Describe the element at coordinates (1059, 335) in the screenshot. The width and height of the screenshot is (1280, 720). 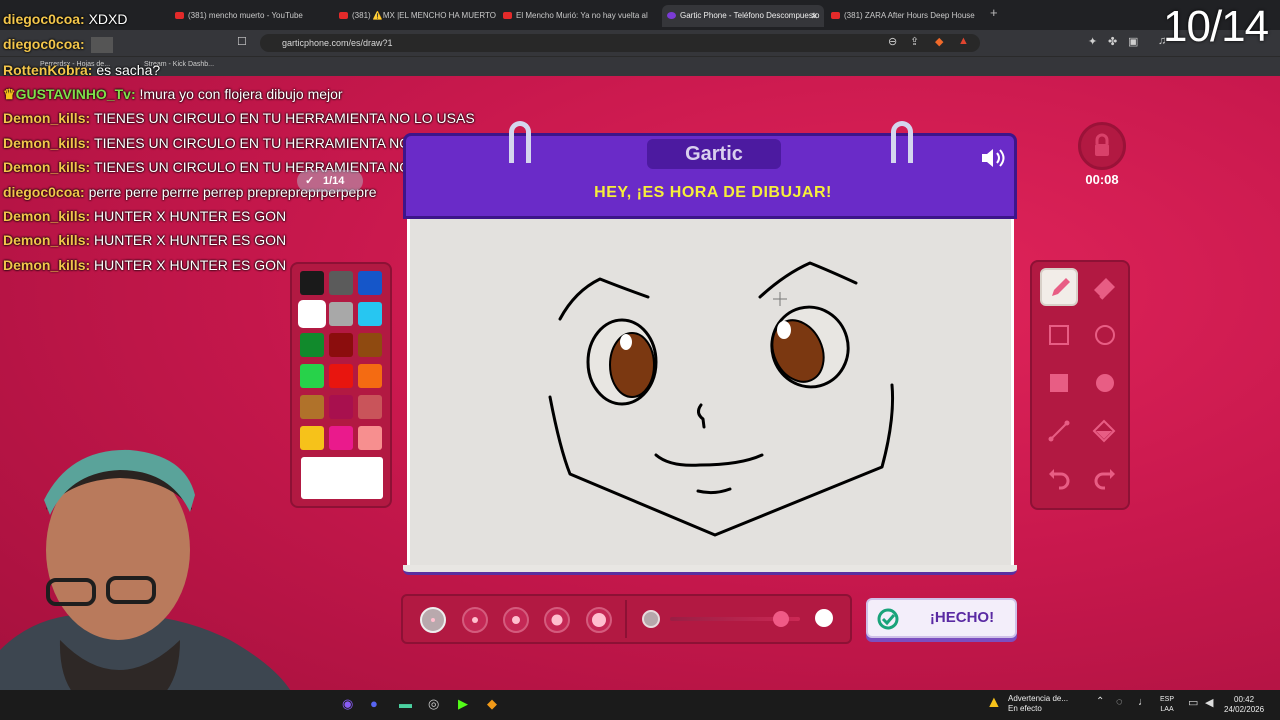
I see `rectangle-outline-tool` at that location.